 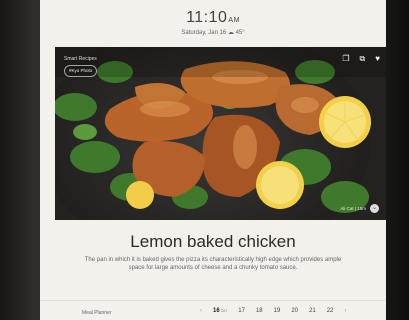 What do you see at coordinates (234, 20) in the screenshot?
I see `clock-ampm: AM` at bounding box center [234, 20].